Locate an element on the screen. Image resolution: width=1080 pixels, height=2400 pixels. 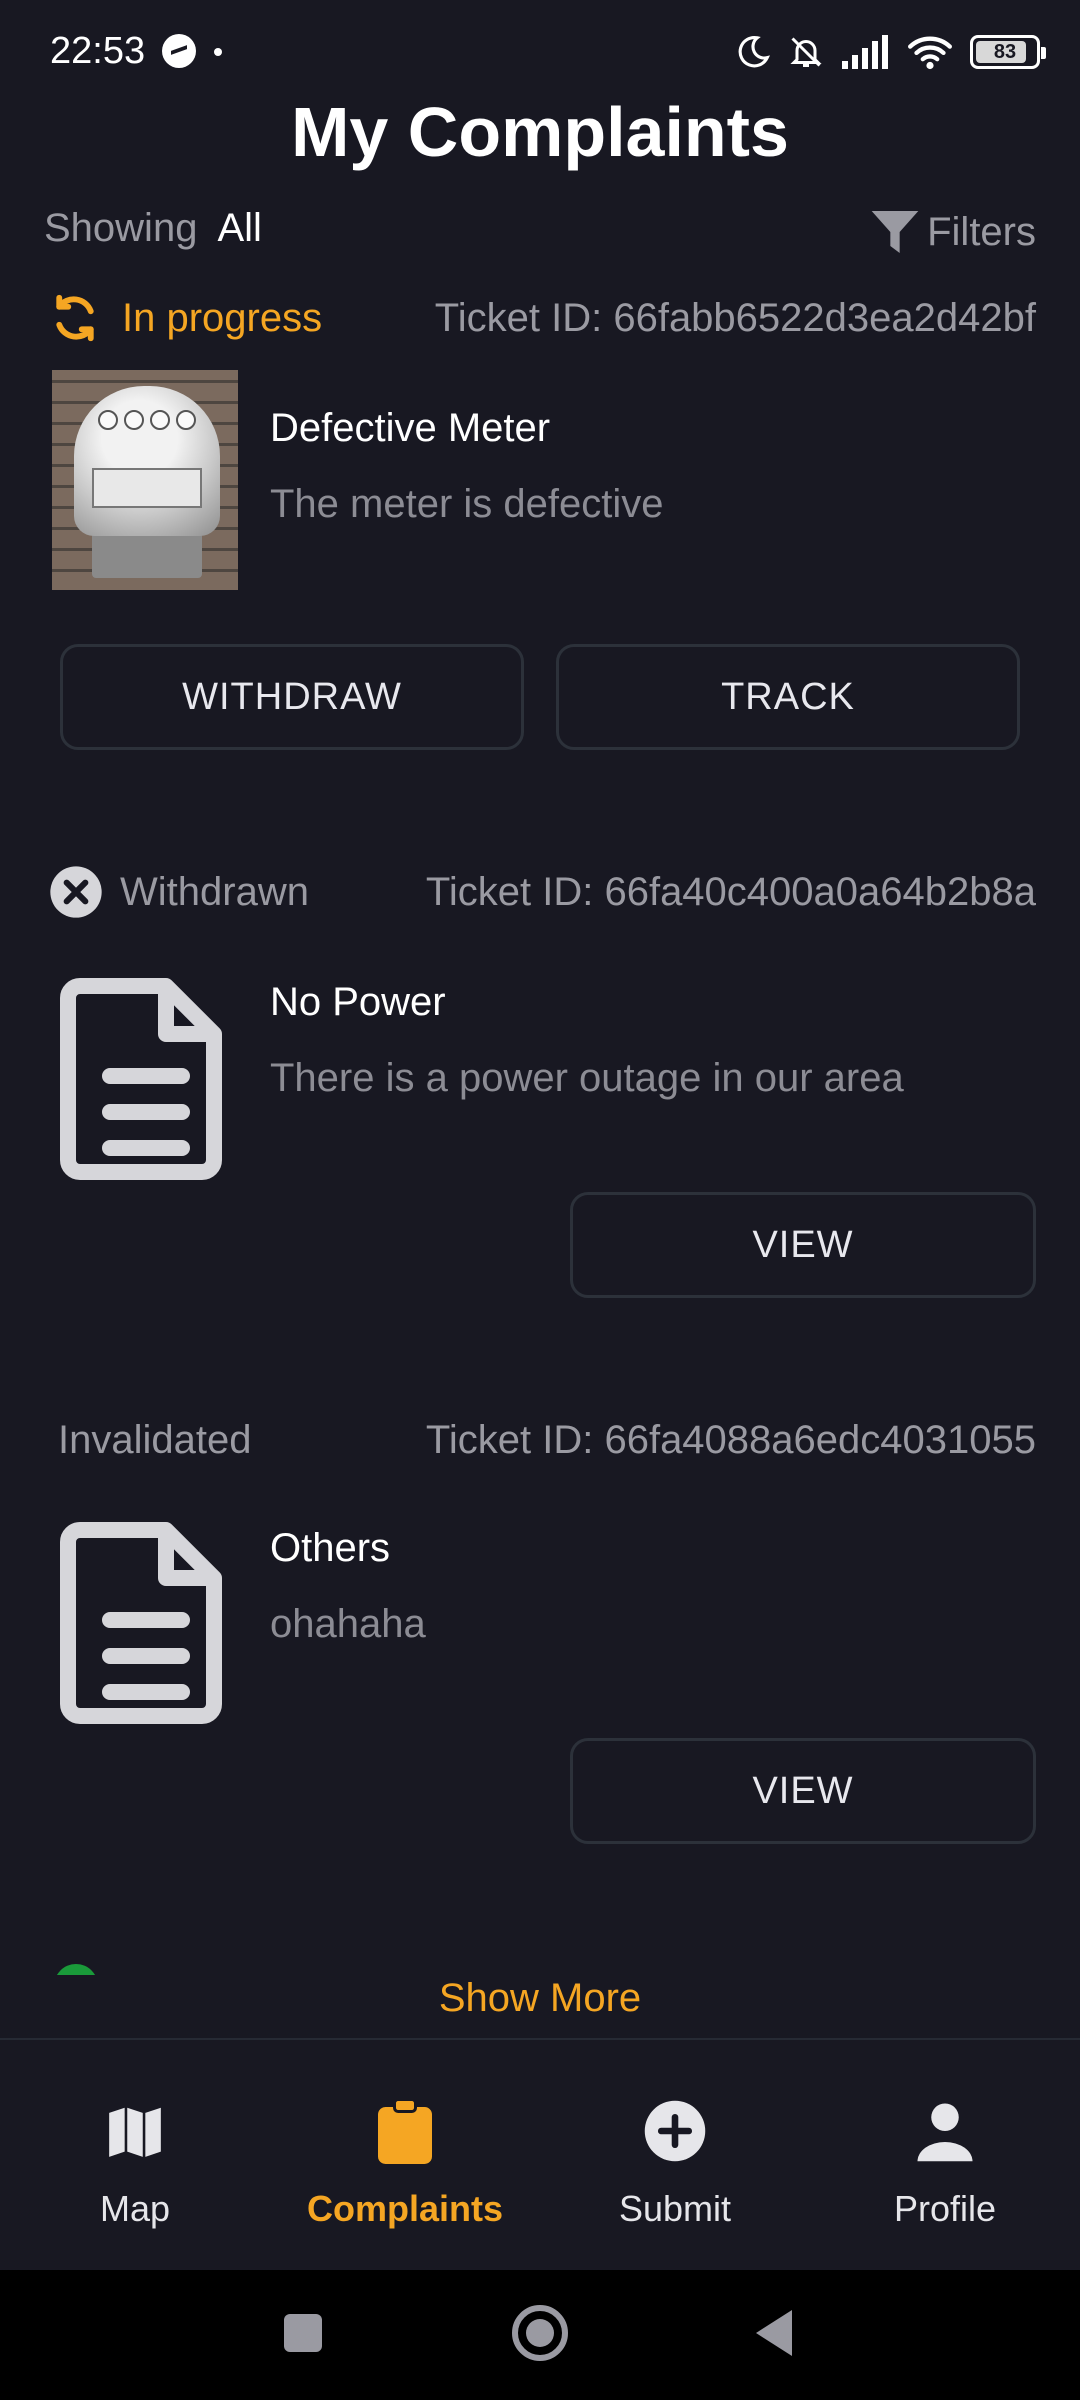
bottom-nav: Map Complaints Submit Profile is located at coordinates (540, 2155).